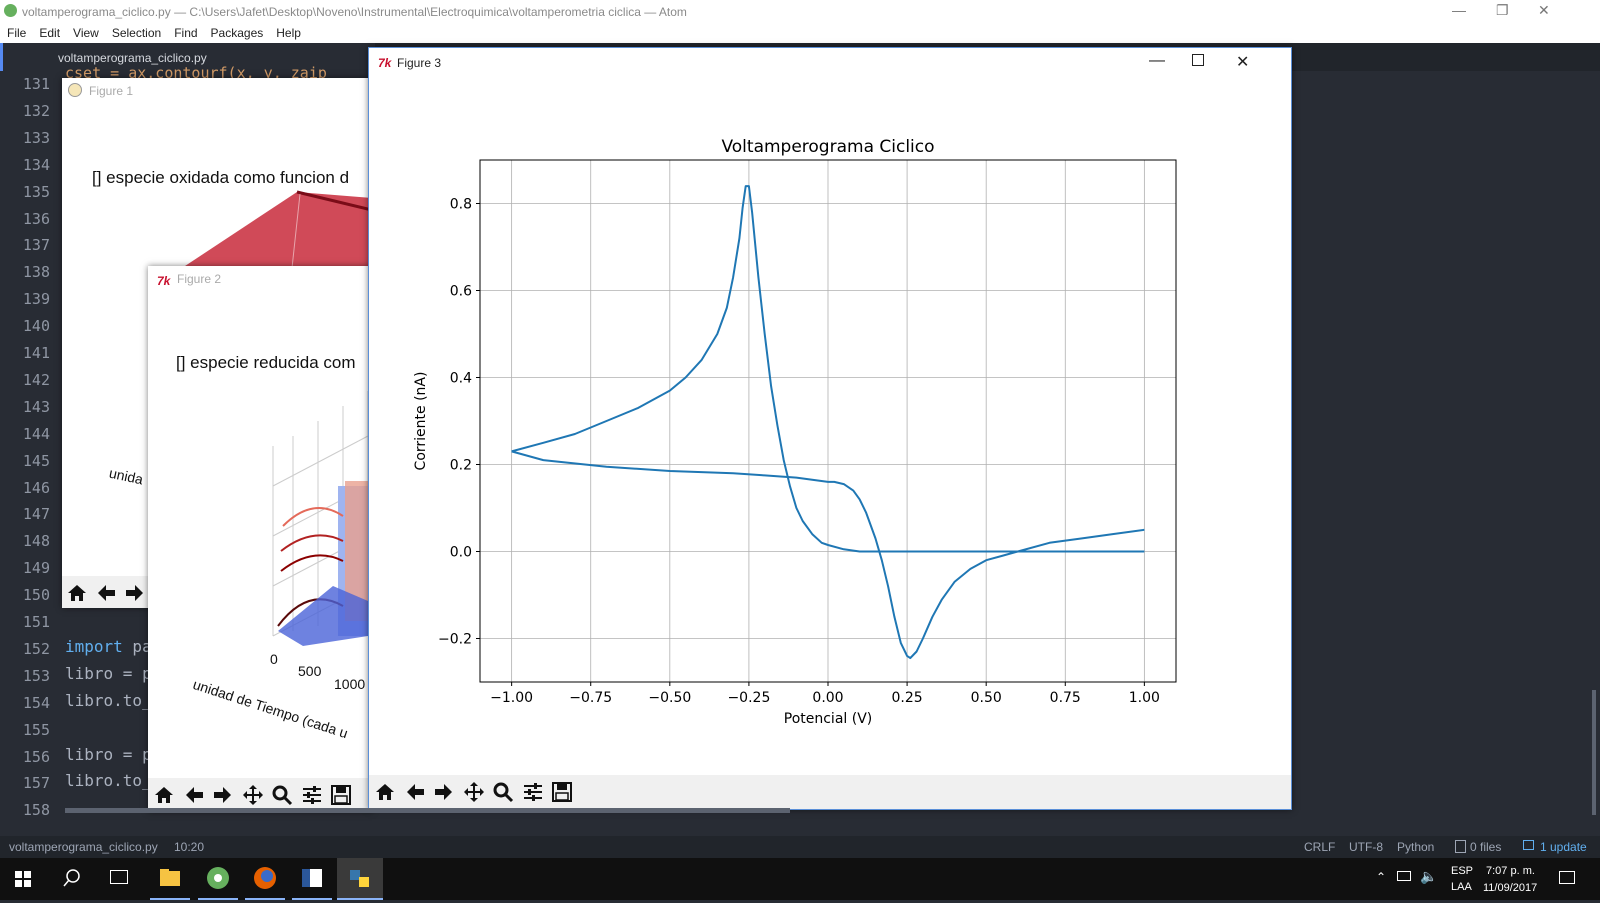  I want to click on code-line: import pa, so click(108, 646).